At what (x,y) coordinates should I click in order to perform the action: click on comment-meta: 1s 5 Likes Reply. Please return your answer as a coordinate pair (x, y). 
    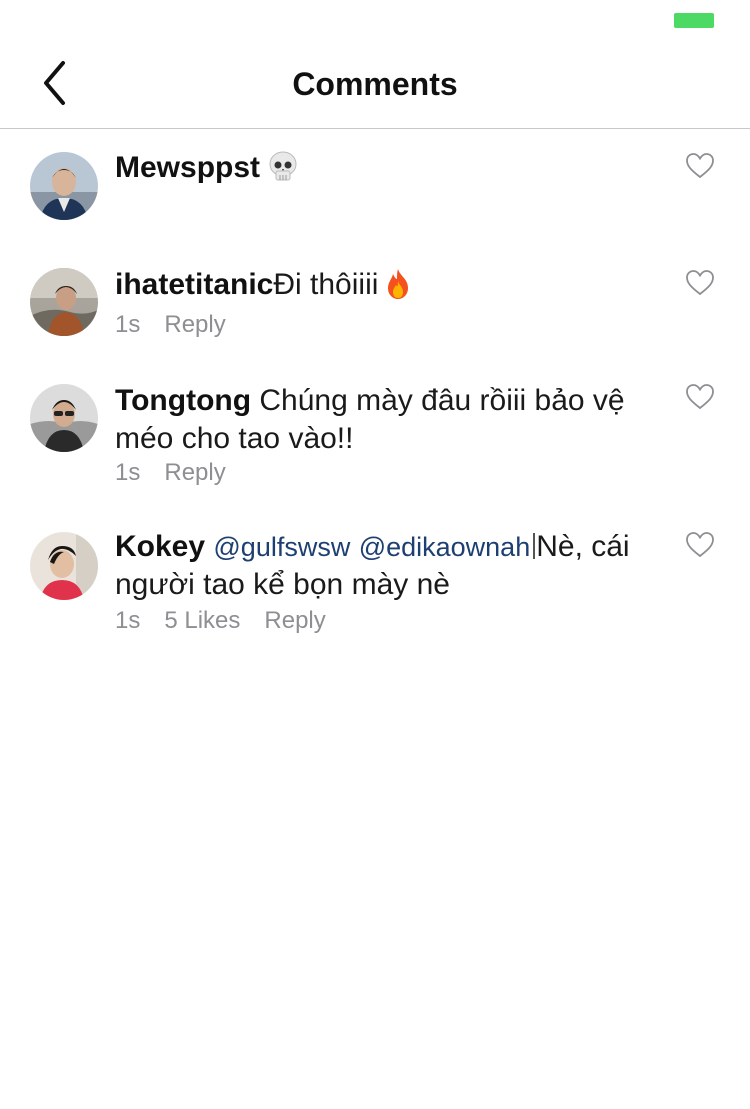
    Looking at the image, I should click on (232, 621).